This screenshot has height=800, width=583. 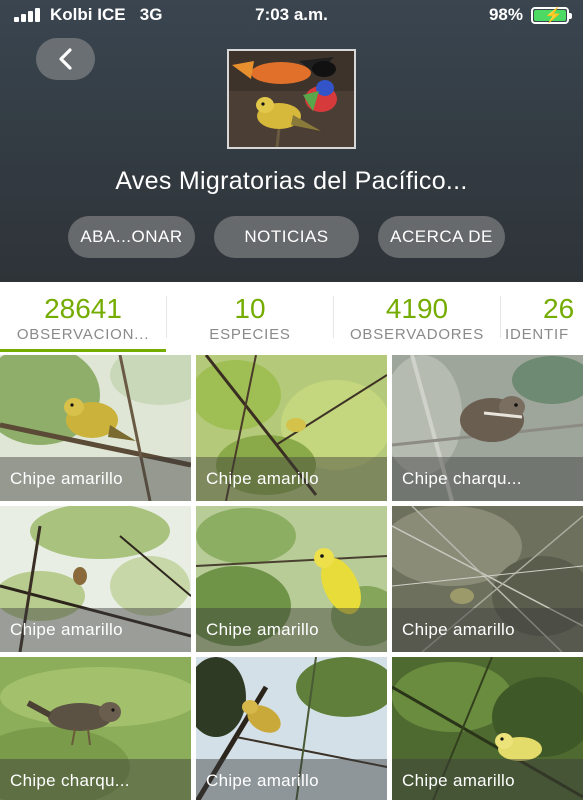 I want to click on identifiers-label: IDENTIF, so click(x=537, y=334).